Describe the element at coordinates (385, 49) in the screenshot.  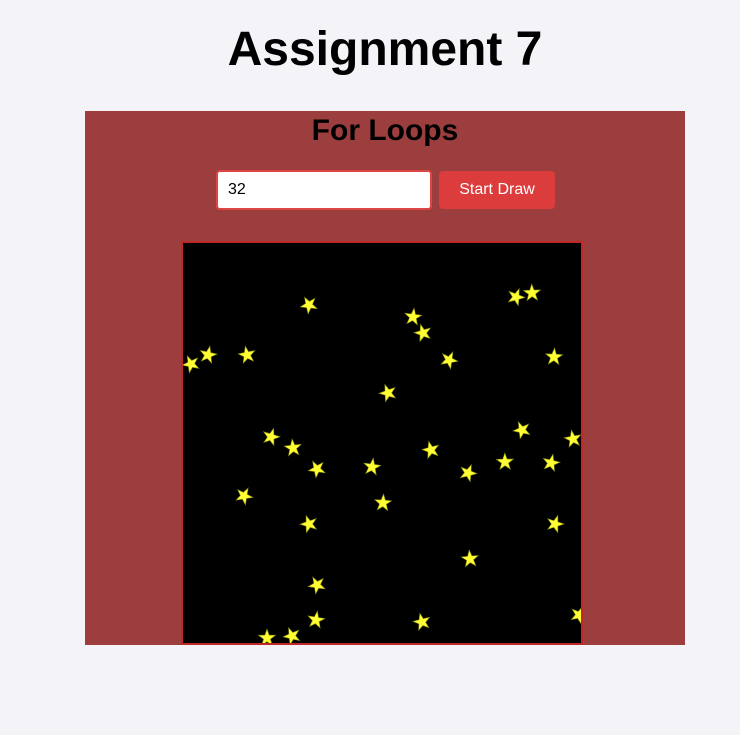
I see `page-title: Assignment 7` at that location.